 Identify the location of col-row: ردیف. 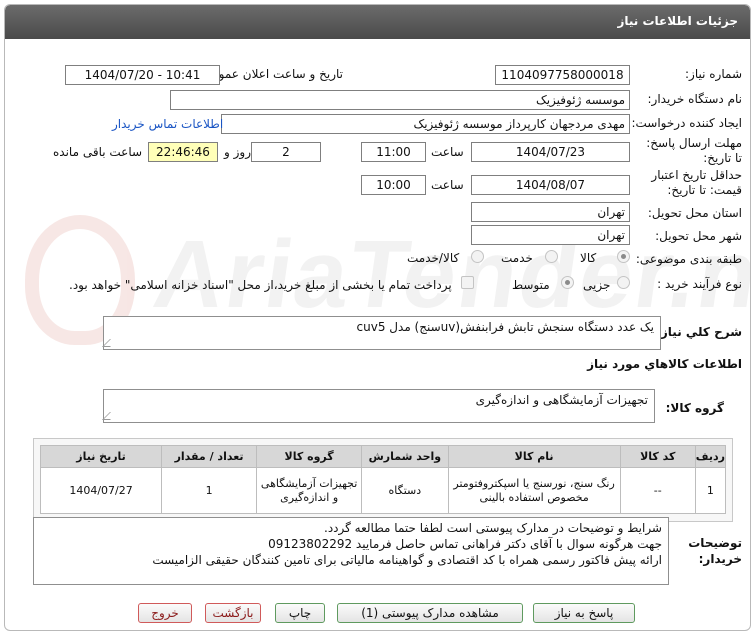
(710, 456).